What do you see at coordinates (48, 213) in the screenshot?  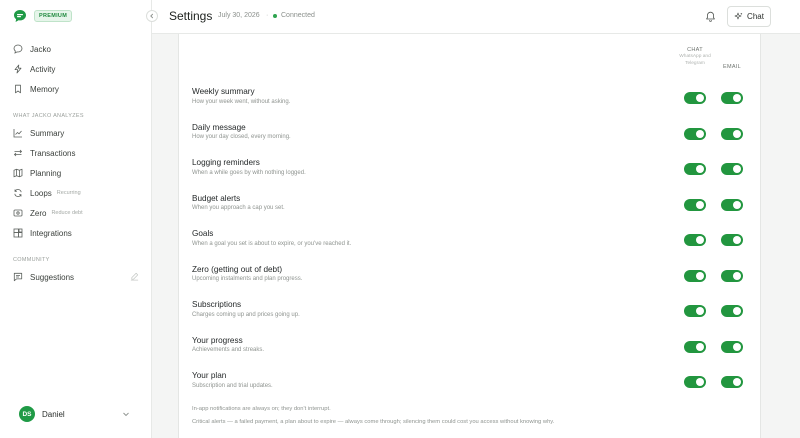 I see `sidebar-item-zero: Zero Reduce debt` at bounding box center [48, 213].